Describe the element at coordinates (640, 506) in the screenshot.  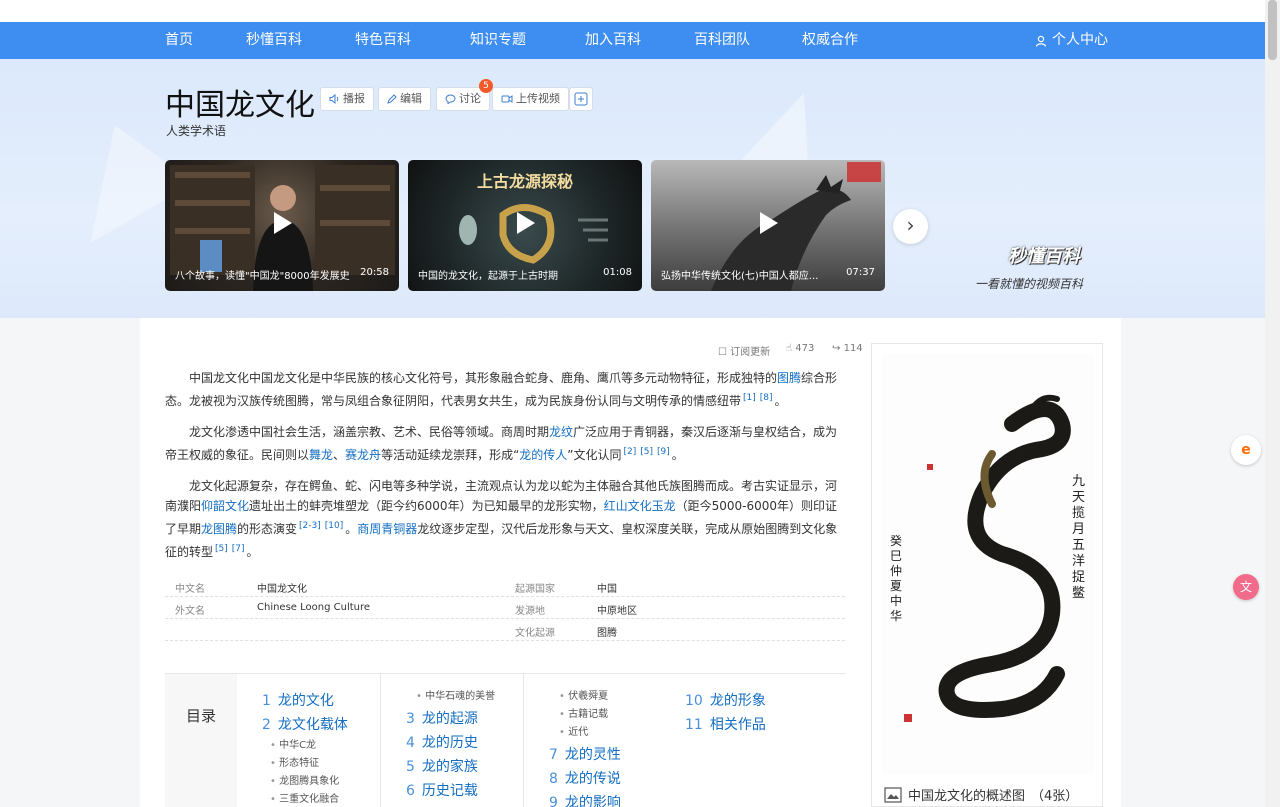
I see `link-hongshan-jade-dragon: 红山文化玉龙` at that location.